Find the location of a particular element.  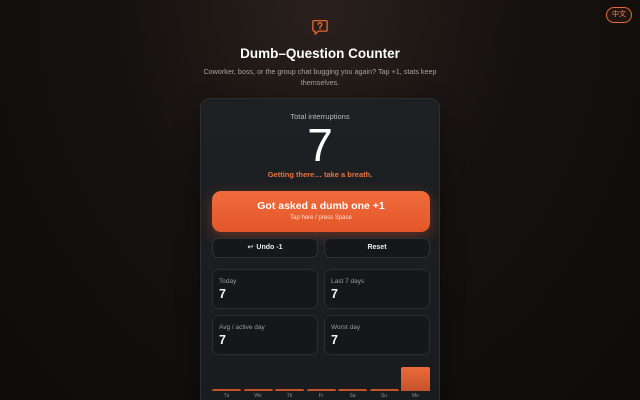

reset-button: Reset is located at coordinates (377, 248).